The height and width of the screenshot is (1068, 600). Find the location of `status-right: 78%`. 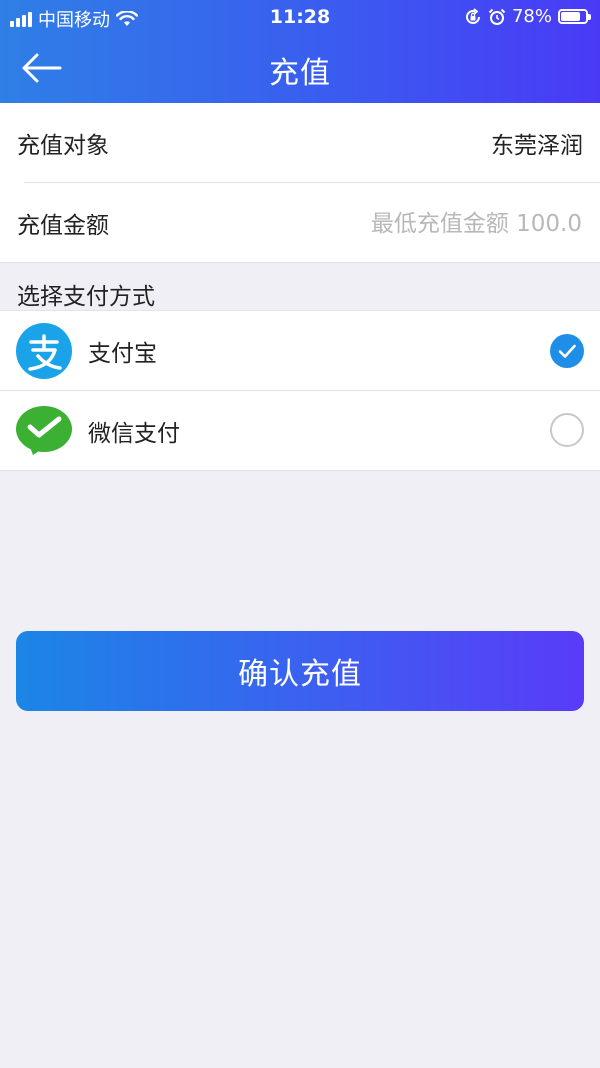

status-right: 78% is located at coordinates (527, 16).